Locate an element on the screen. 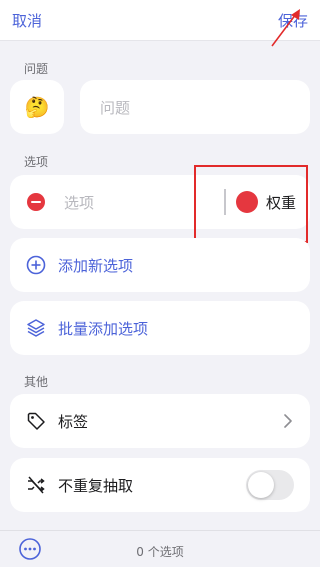 The width and height of the screenshot is (320, 567). bottom-bar: 0 个选项 is located at coordinates (160, 548).